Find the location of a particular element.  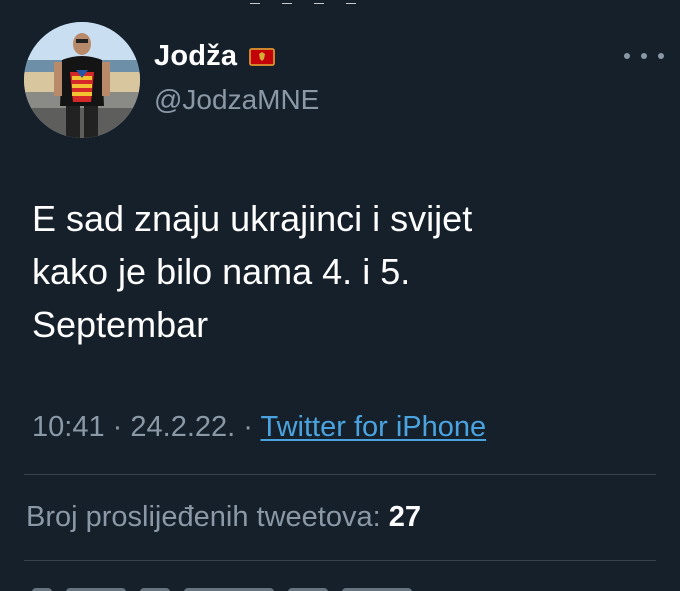

retweets-count: 27 is located at coordinates (404, 517).